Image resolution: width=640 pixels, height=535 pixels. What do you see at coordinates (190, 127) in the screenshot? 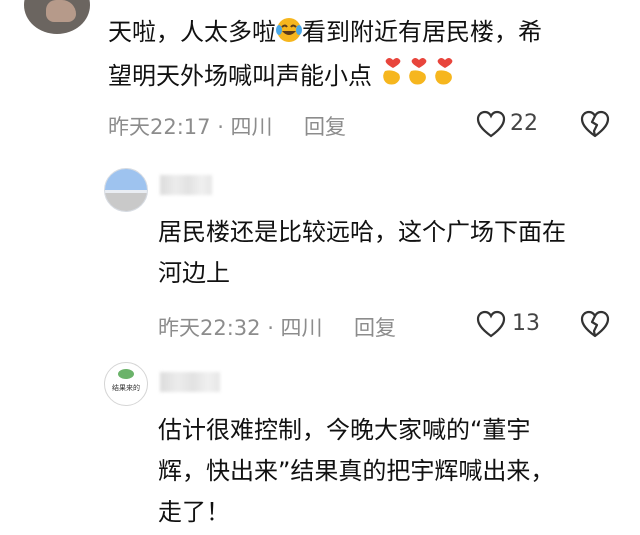
I see `comment-timestamp: 昨天22:17 · 四川` at bounding box center [190, 127].